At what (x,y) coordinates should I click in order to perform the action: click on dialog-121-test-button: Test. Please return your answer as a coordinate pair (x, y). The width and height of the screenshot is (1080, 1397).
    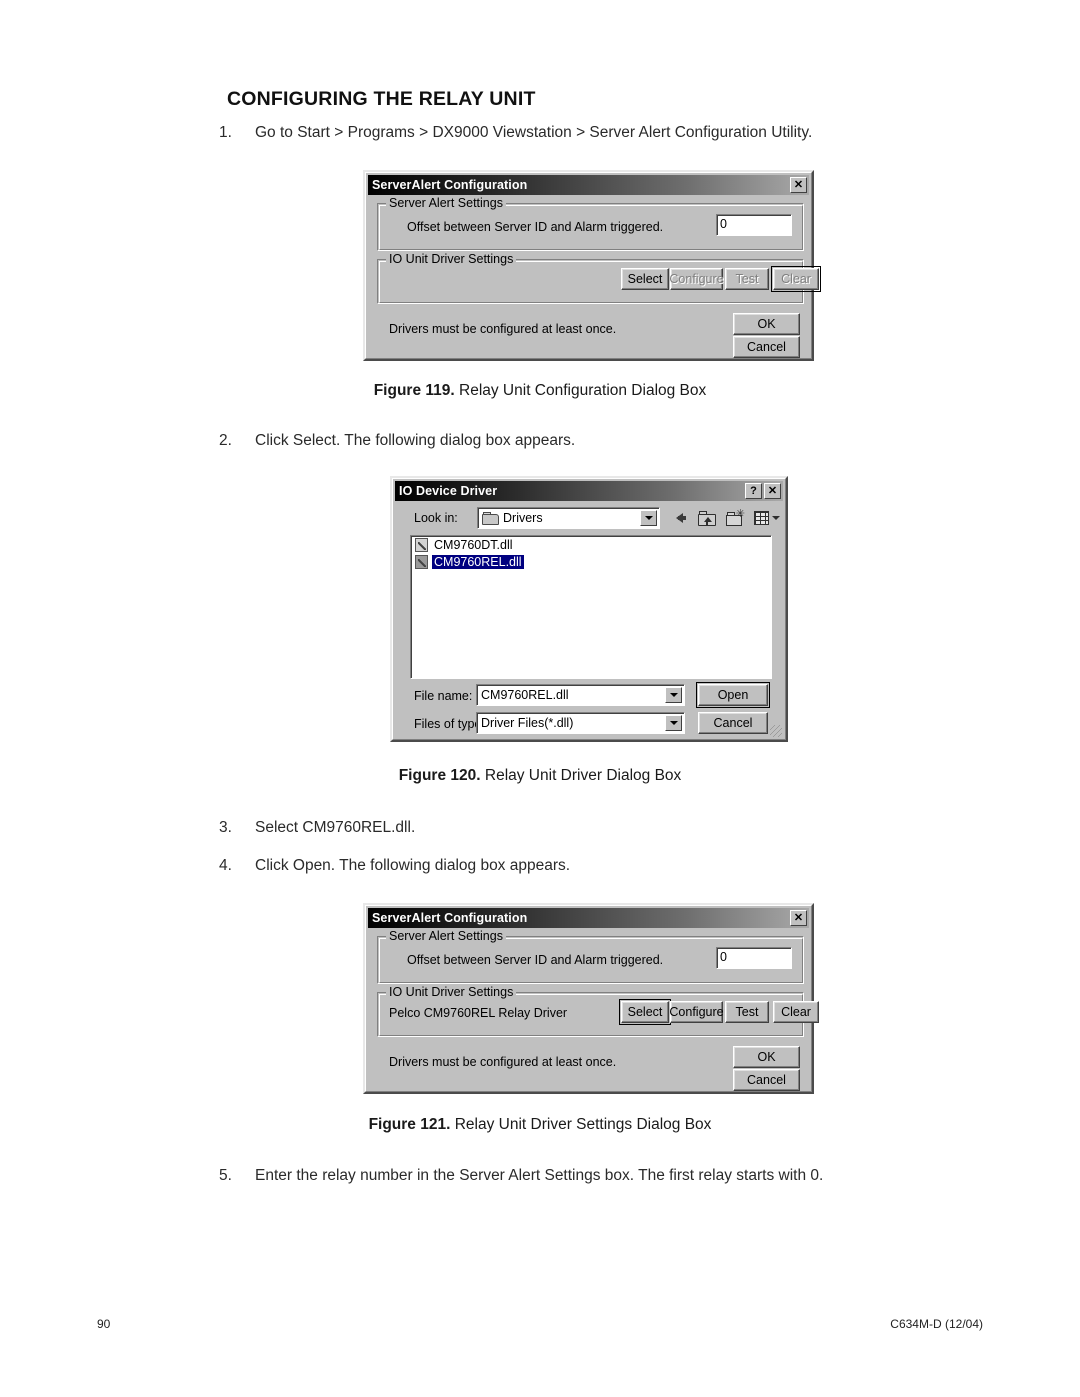
    Looking at the image, I should click on (747, 1012).